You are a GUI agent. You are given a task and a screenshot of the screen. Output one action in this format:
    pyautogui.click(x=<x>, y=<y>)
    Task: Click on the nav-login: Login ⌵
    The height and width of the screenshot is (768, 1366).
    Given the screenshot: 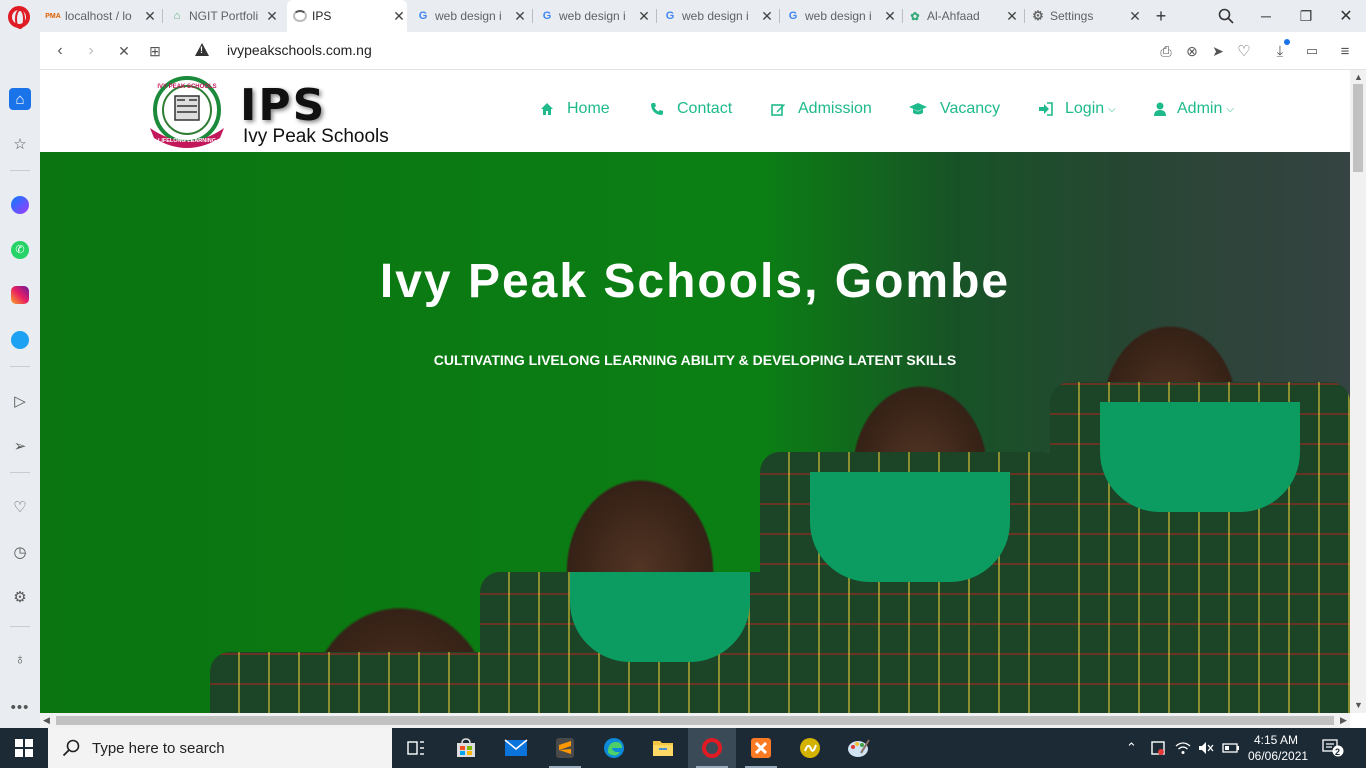 What is the action you would take?
    pyautogui.click(x=1076, y=109)
    